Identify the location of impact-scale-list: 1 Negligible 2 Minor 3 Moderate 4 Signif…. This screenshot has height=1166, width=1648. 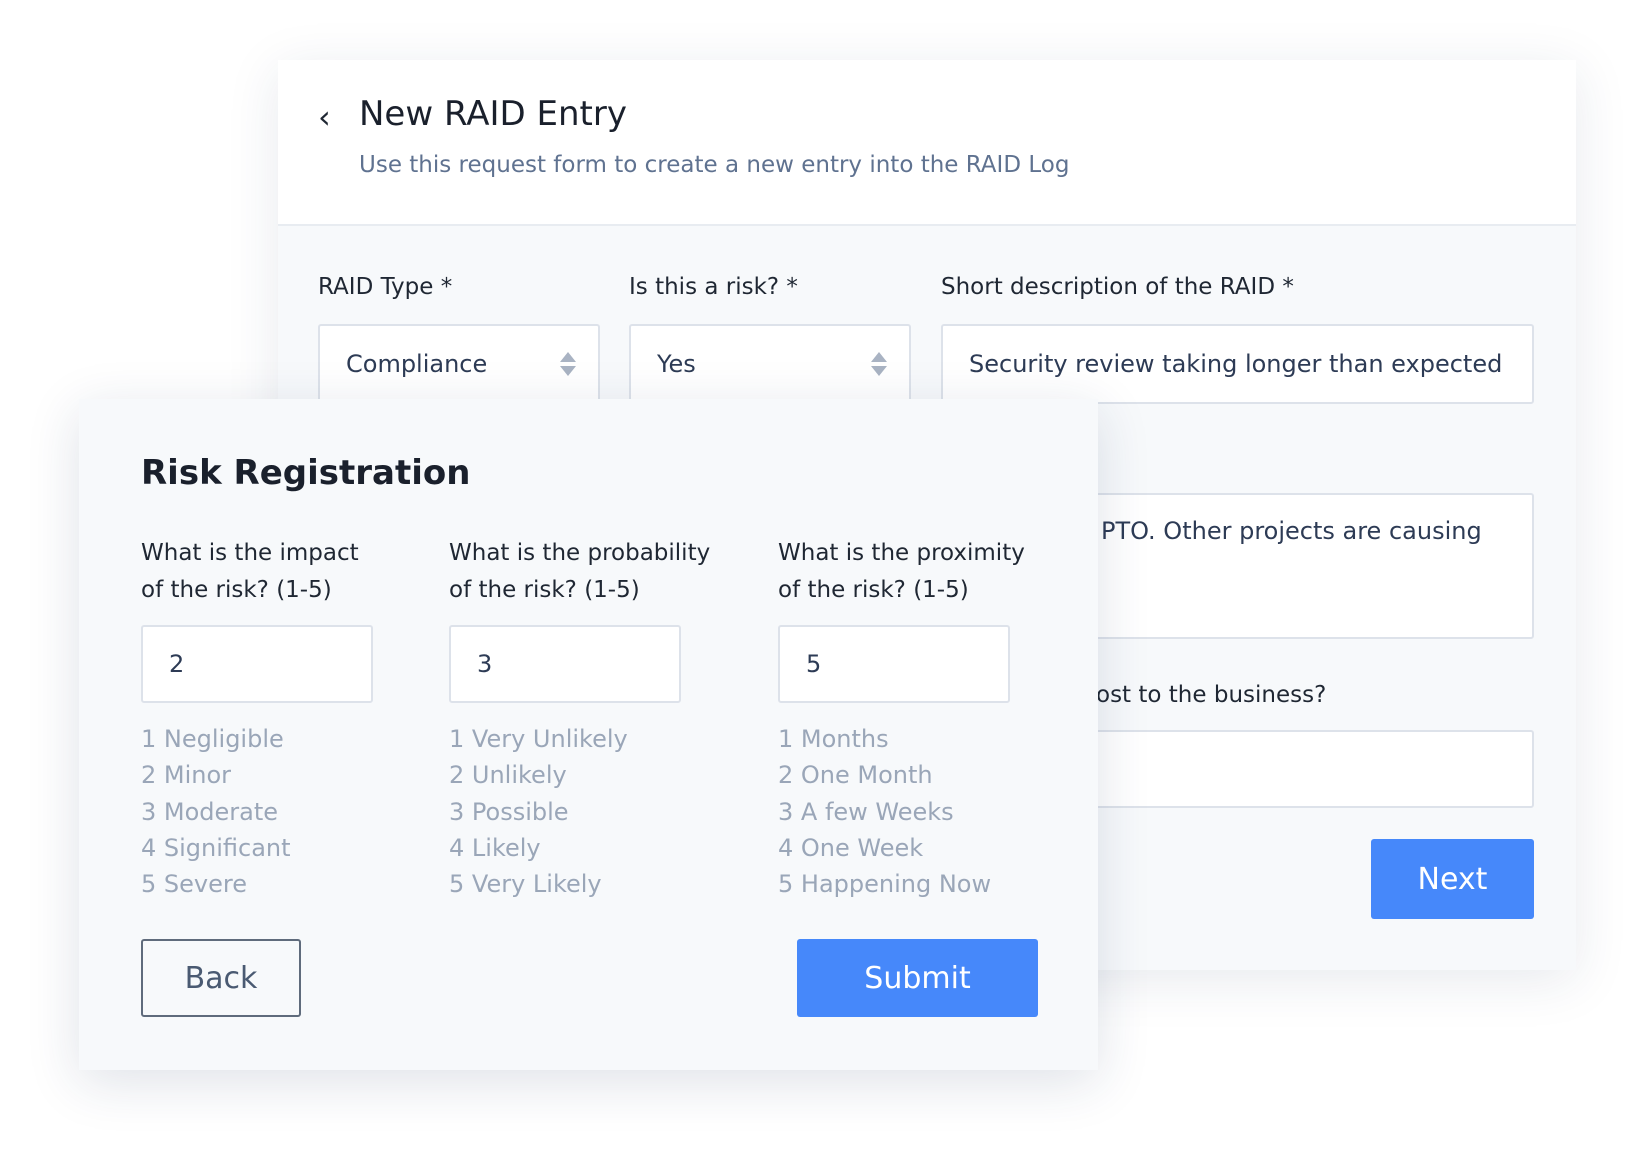
(216, 811).